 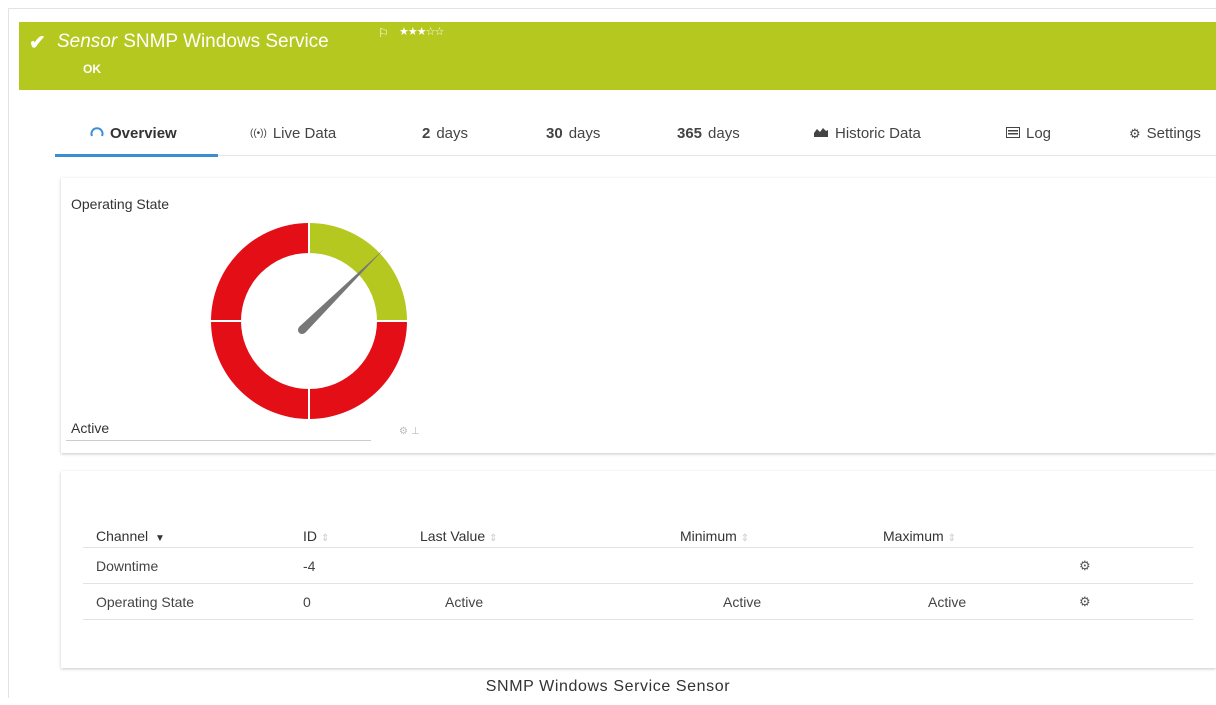 I want to click on sensor-title: Sensor SNMP Windows Service, so click(x=193, y=42).